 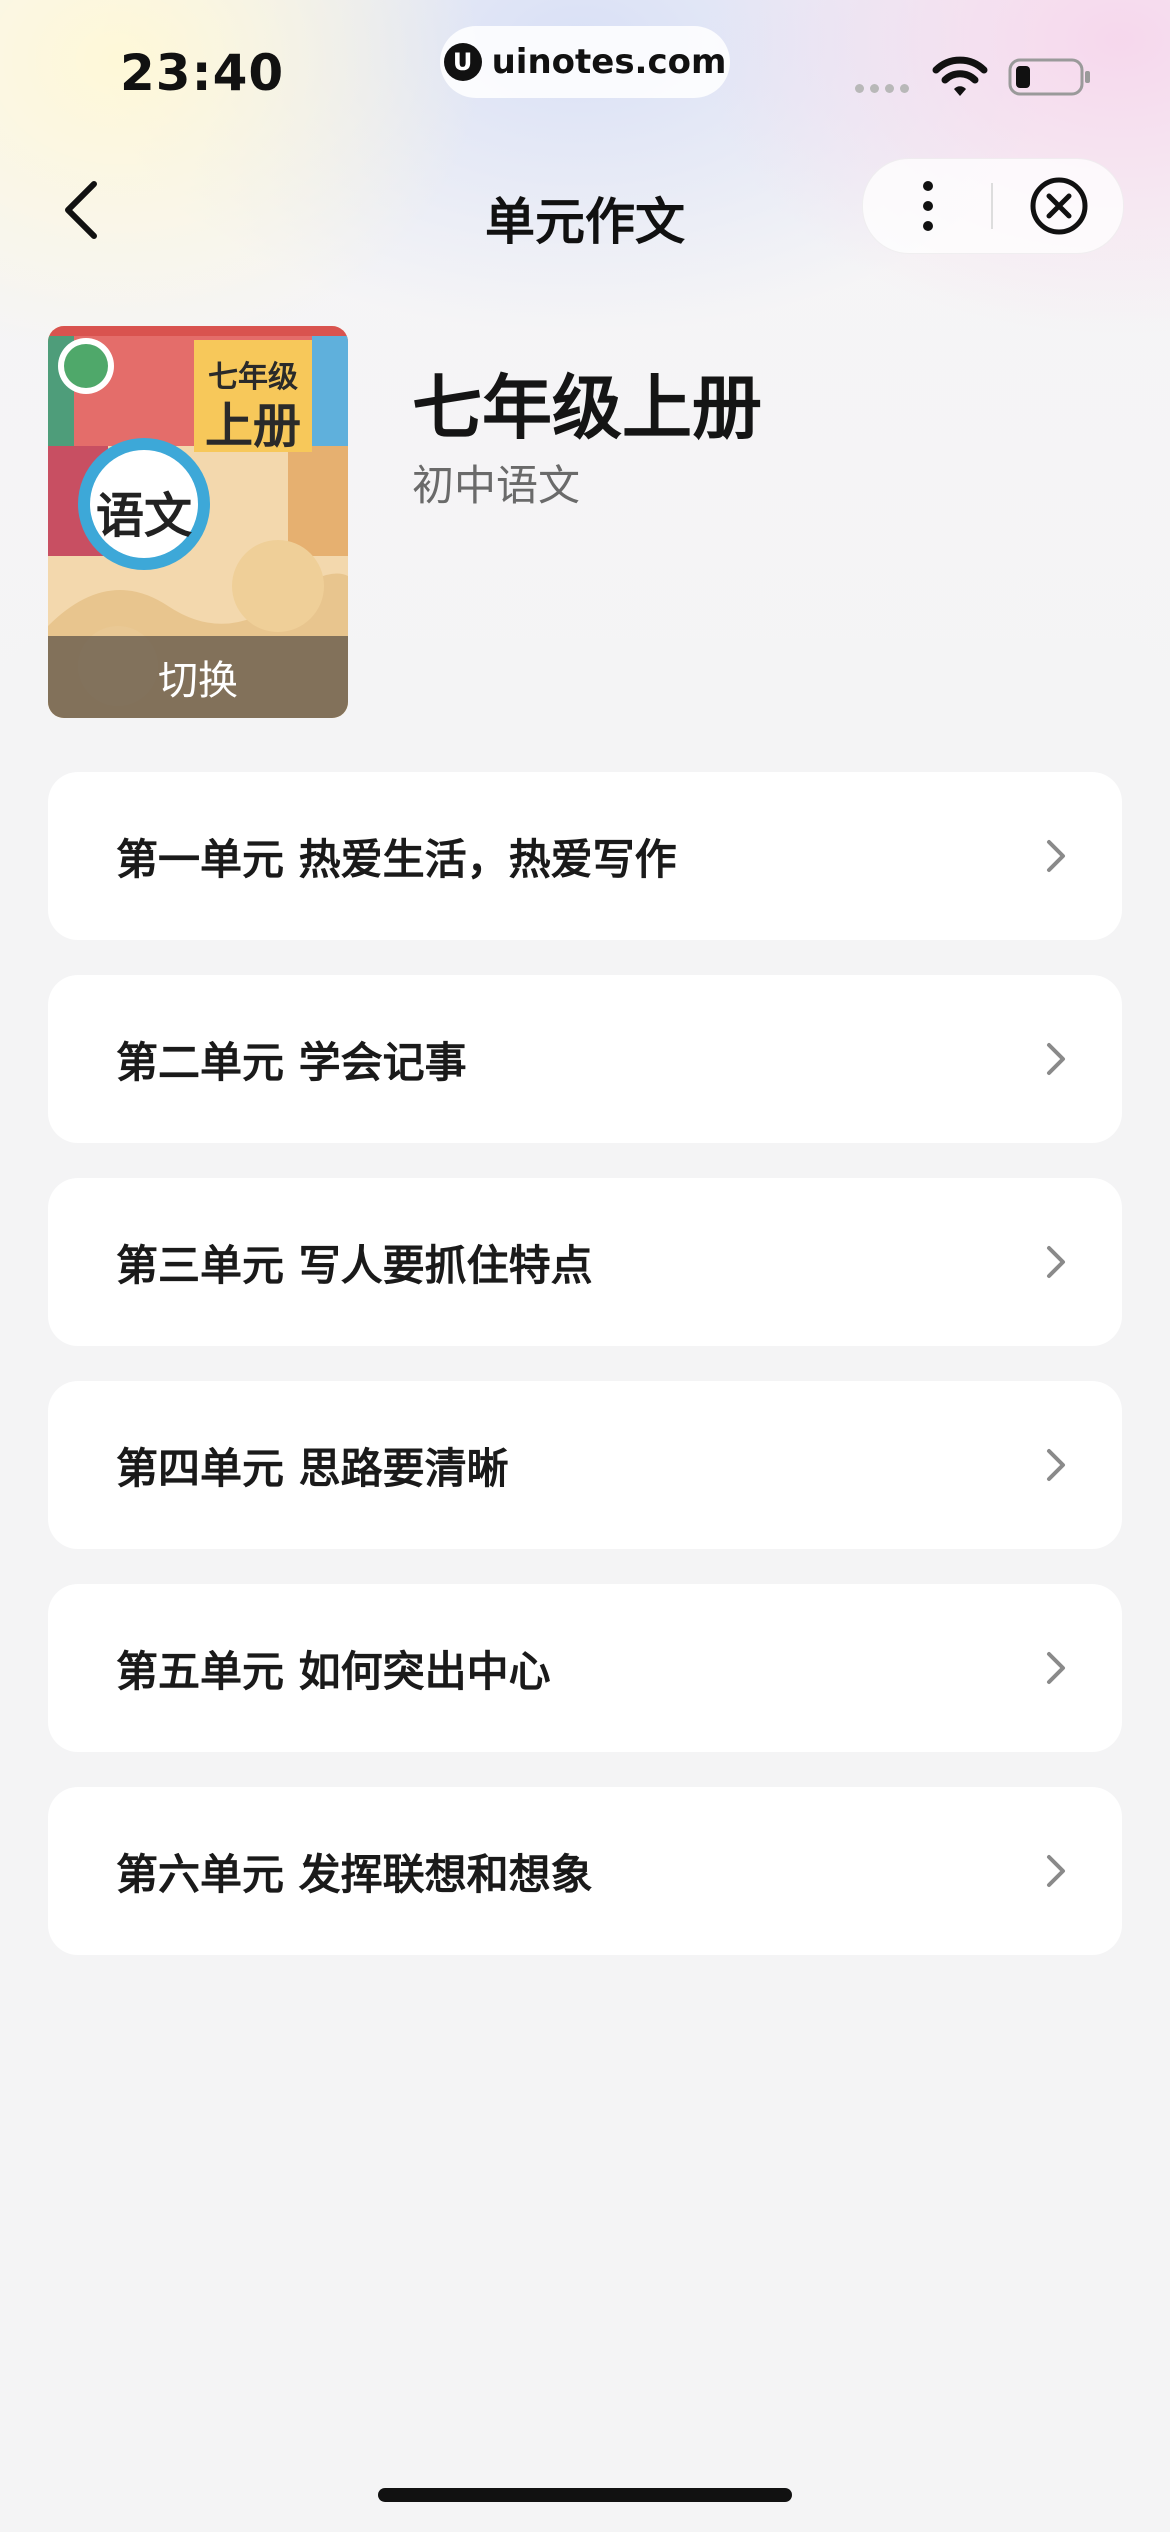 I want to click on status-bar: 23:40 U uinotes.com, so click(x=585, y=75).